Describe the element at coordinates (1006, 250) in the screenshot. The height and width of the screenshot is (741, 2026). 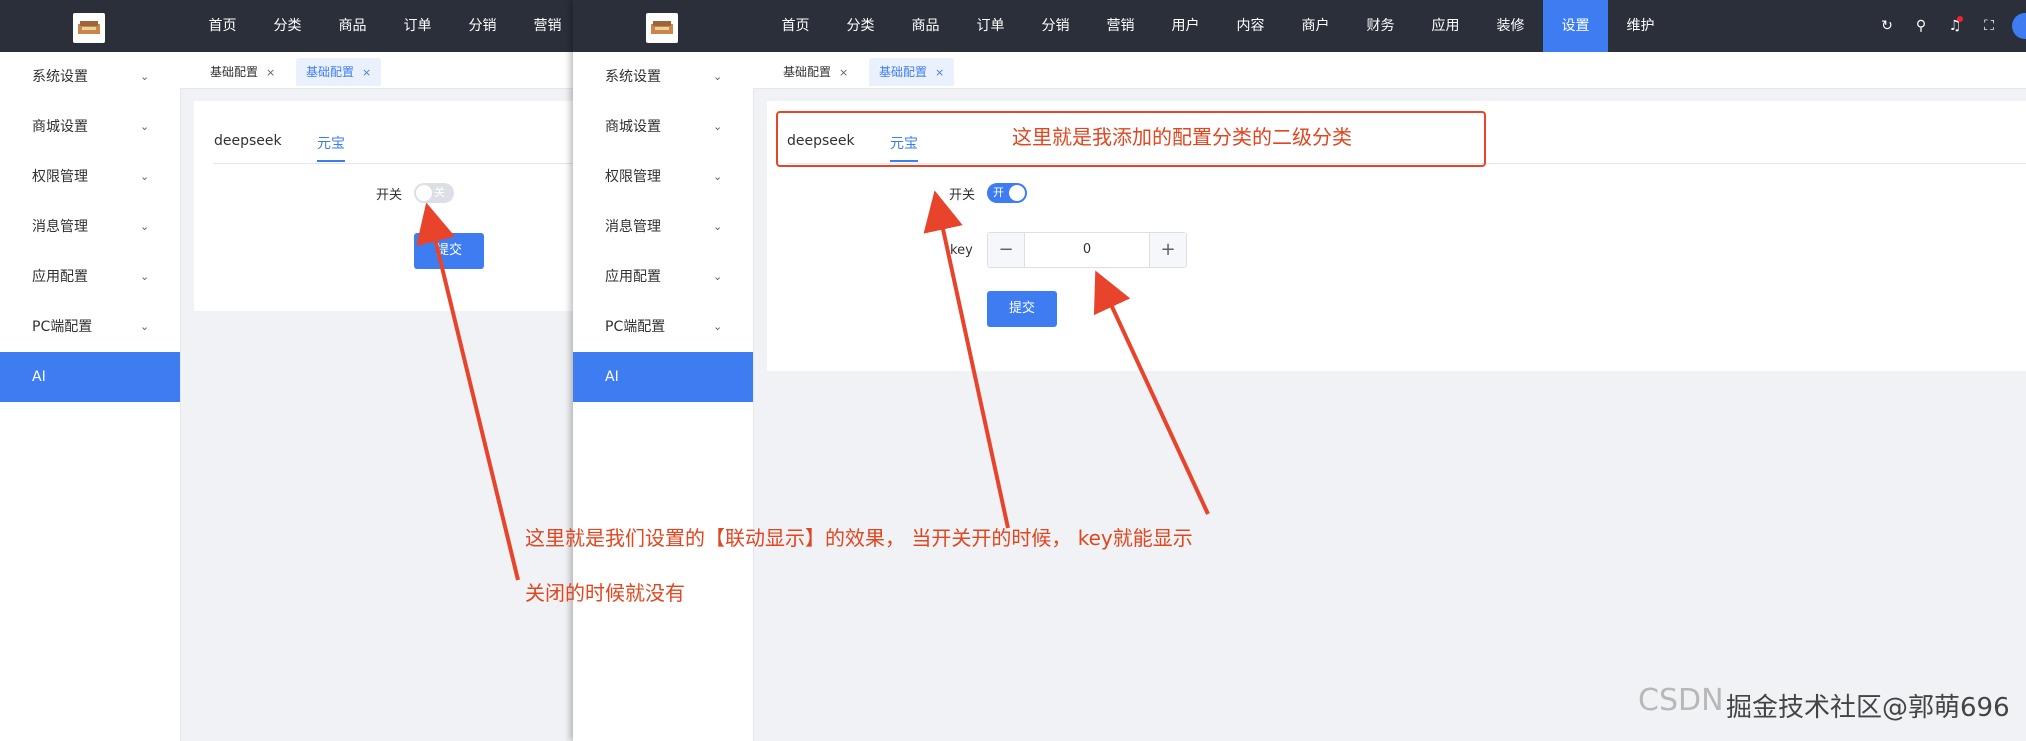
I see `decrement-button: −` at that location.